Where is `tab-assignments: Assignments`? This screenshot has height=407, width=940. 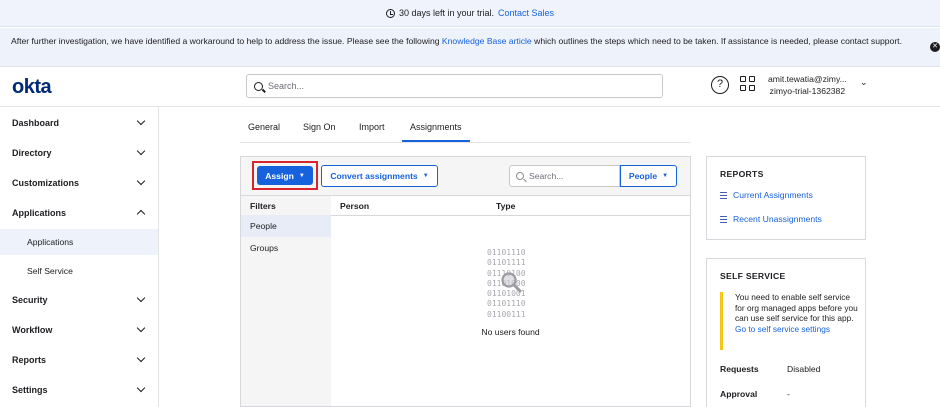
tab-assignments: Assignments is located at coordinates (436, 130).